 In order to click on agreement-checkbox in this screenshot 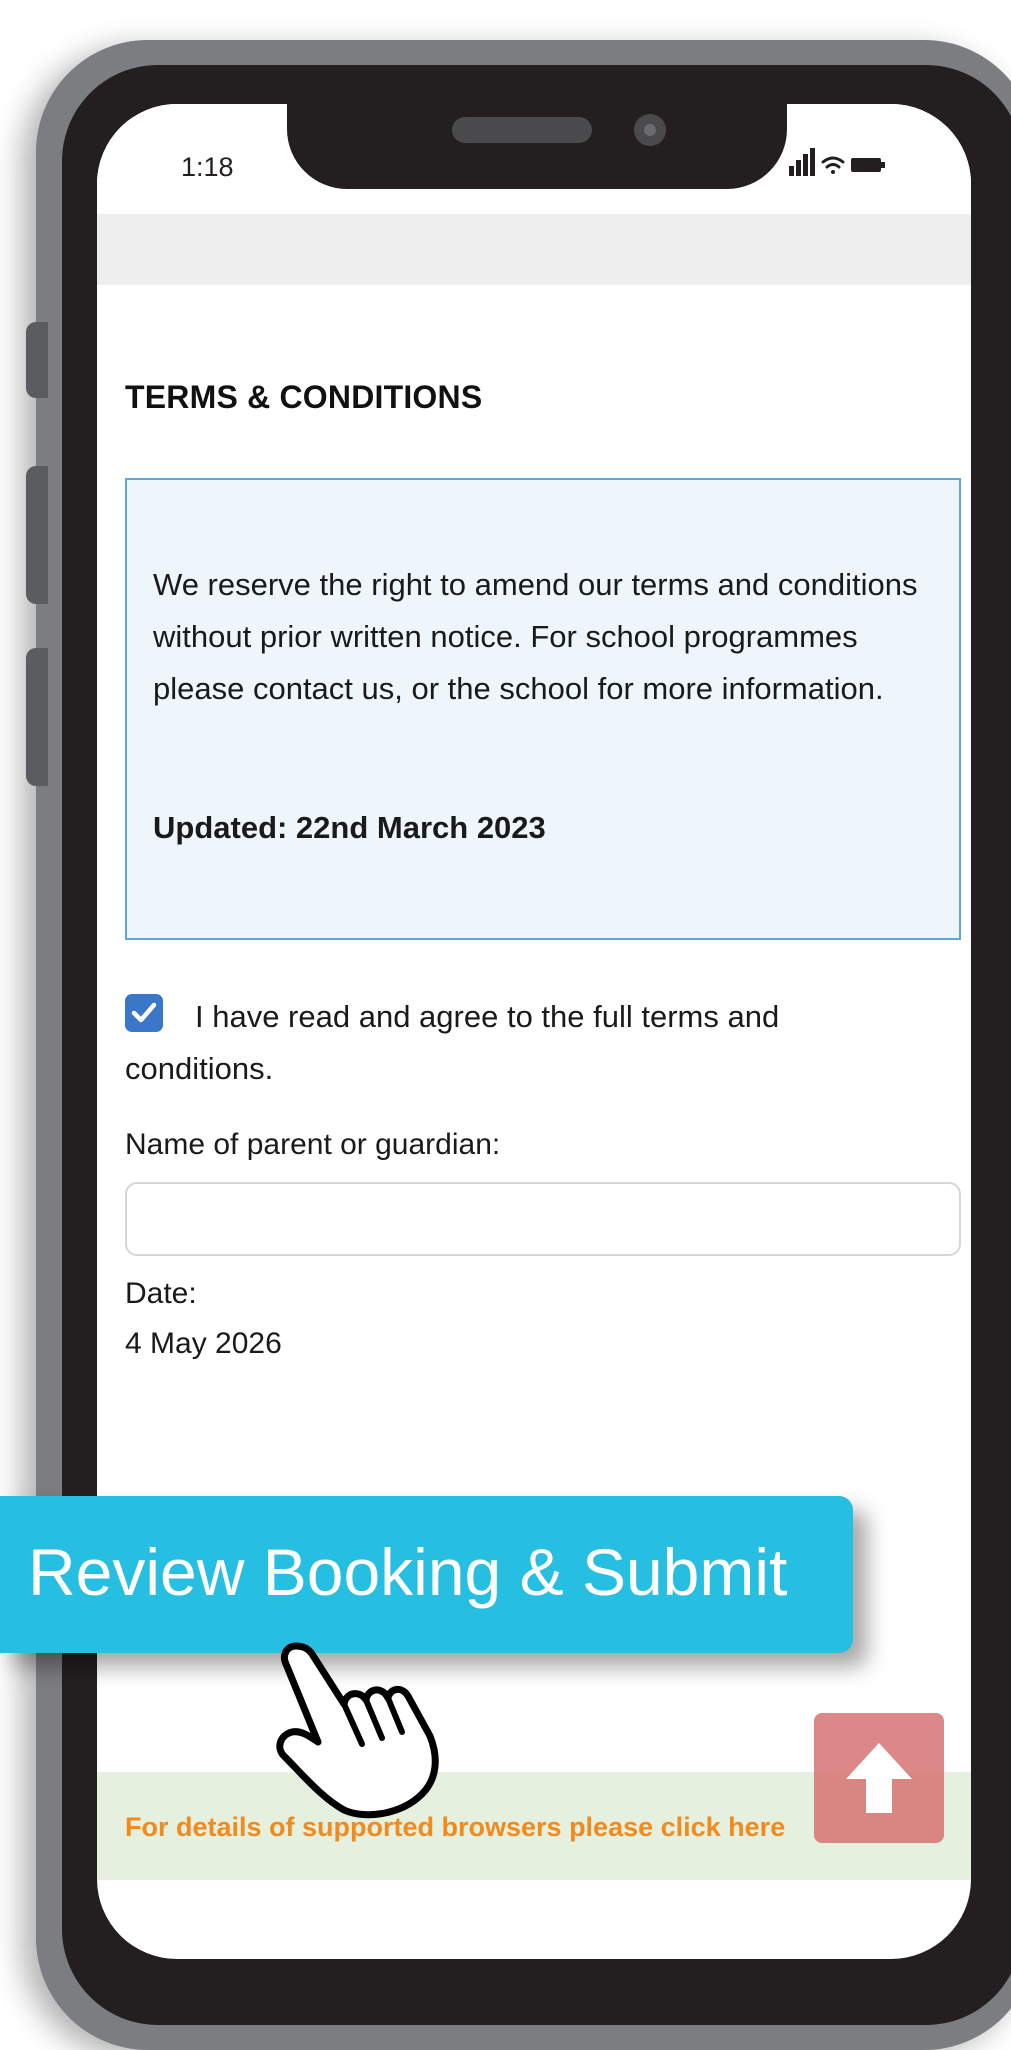, I will do `click(144, 1013)`.